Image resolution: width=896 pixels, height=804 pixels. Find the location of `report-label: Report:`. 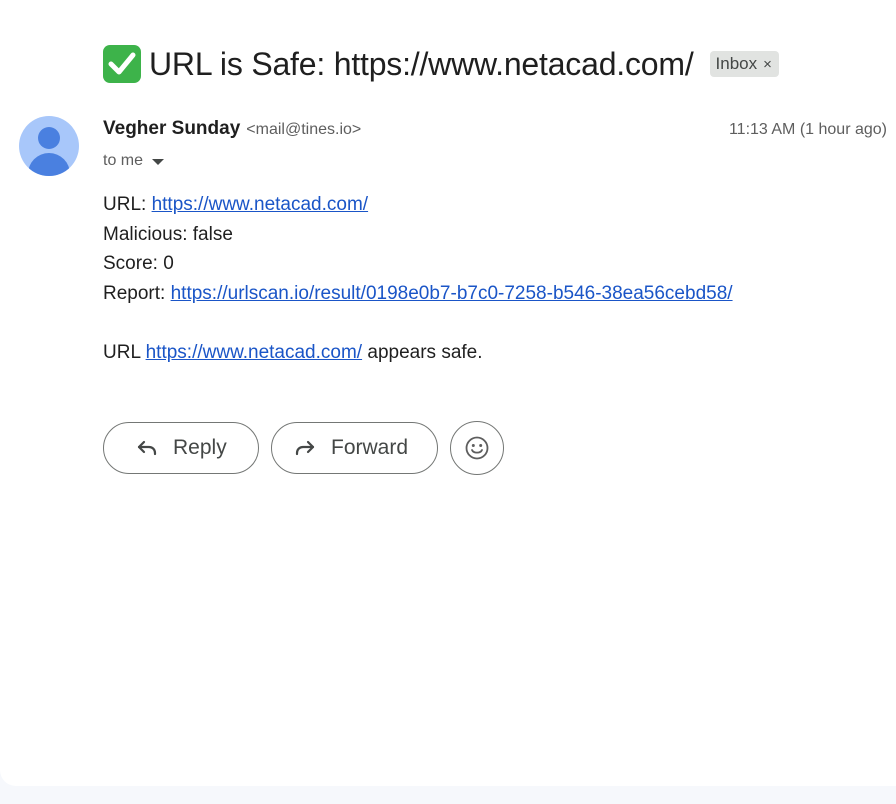

report-label: Report: is located at coordinates (137, 293).